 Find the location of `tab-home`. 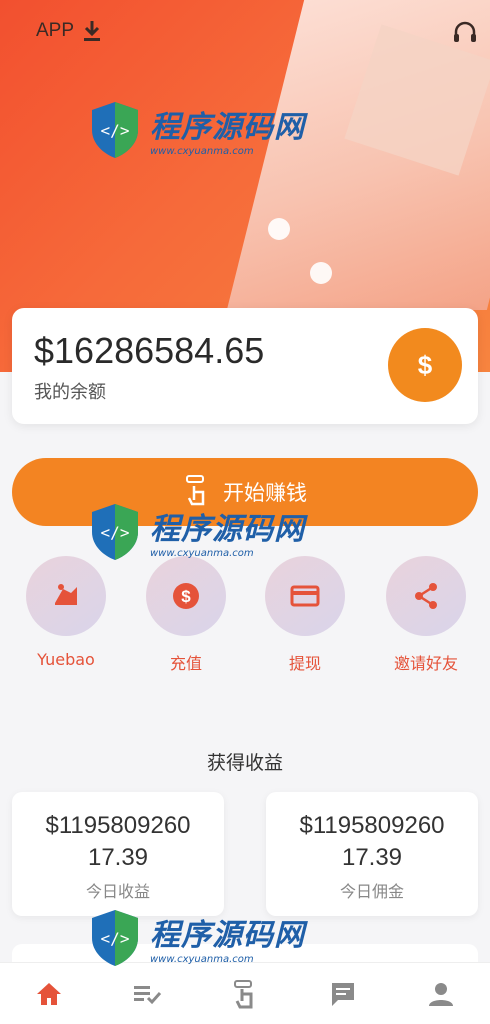

tab-home is located at coordinates (49, 994).